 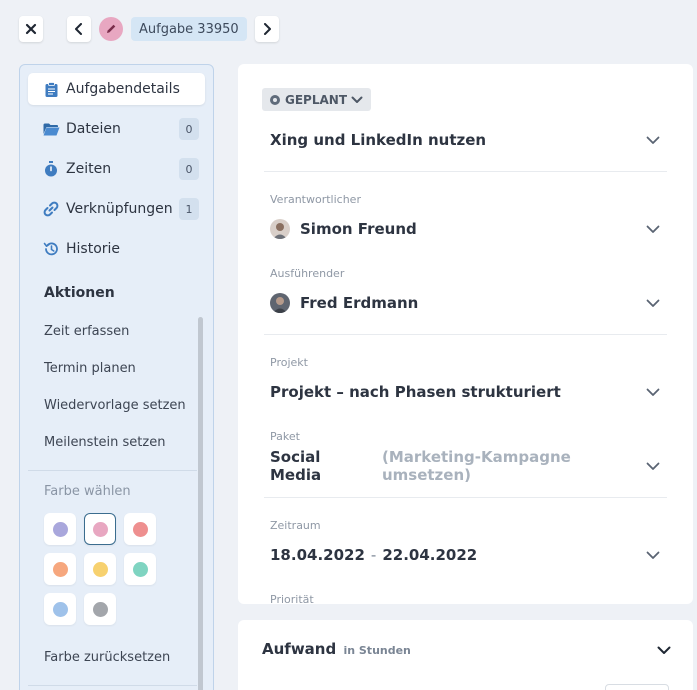 I want to click on assignee-field: Ausführender Fred Erdmann, so click(x=466, y=291).